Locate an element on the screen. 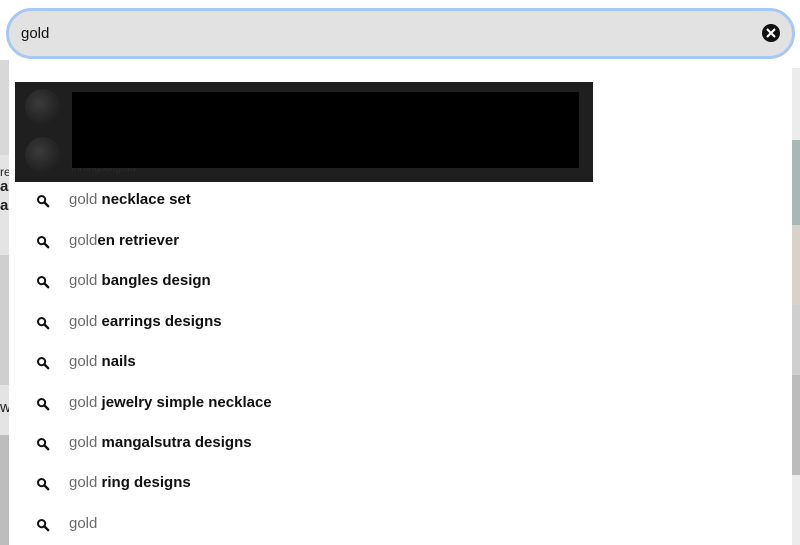  clear-search-button is located at coordinates (771, 33).